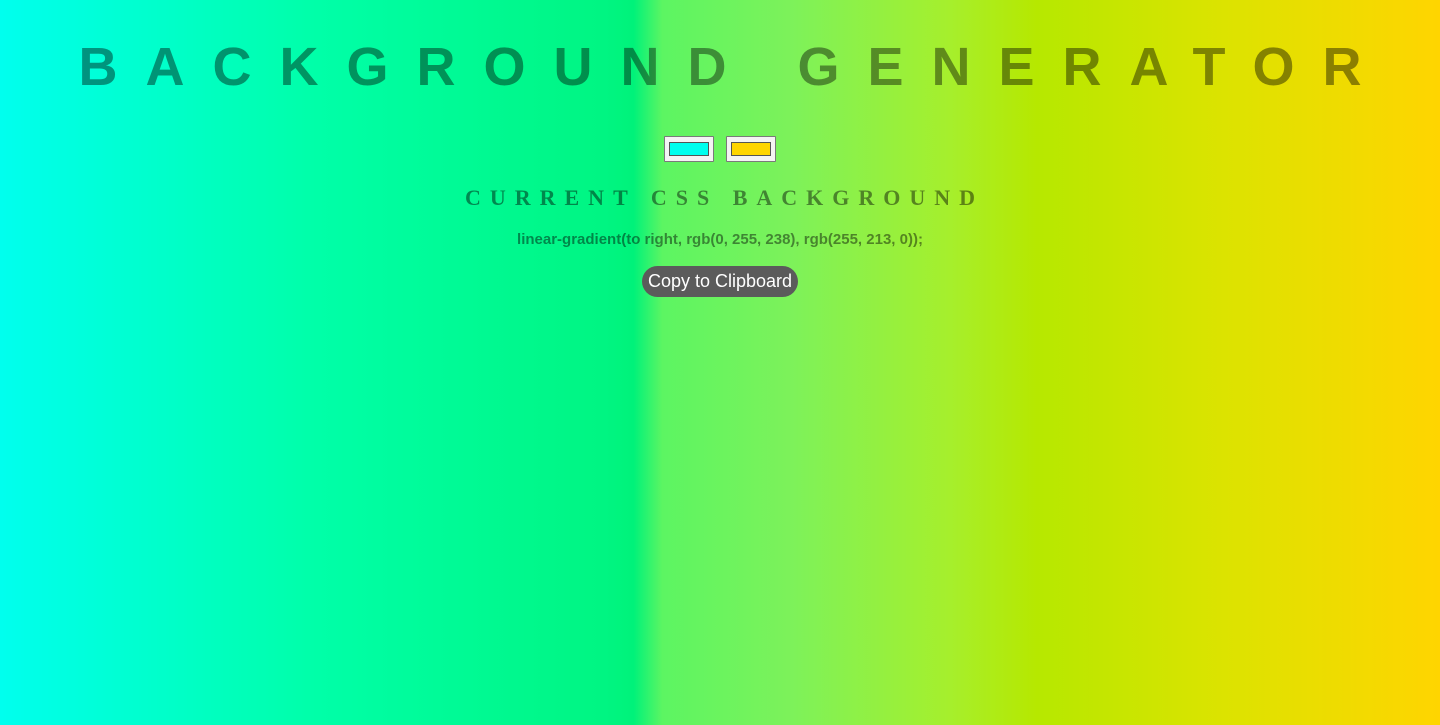 The image size is (1440, 725). Describe the element at coordinates (720, 150) in the screenshot. I see `color-pickers` at that location.